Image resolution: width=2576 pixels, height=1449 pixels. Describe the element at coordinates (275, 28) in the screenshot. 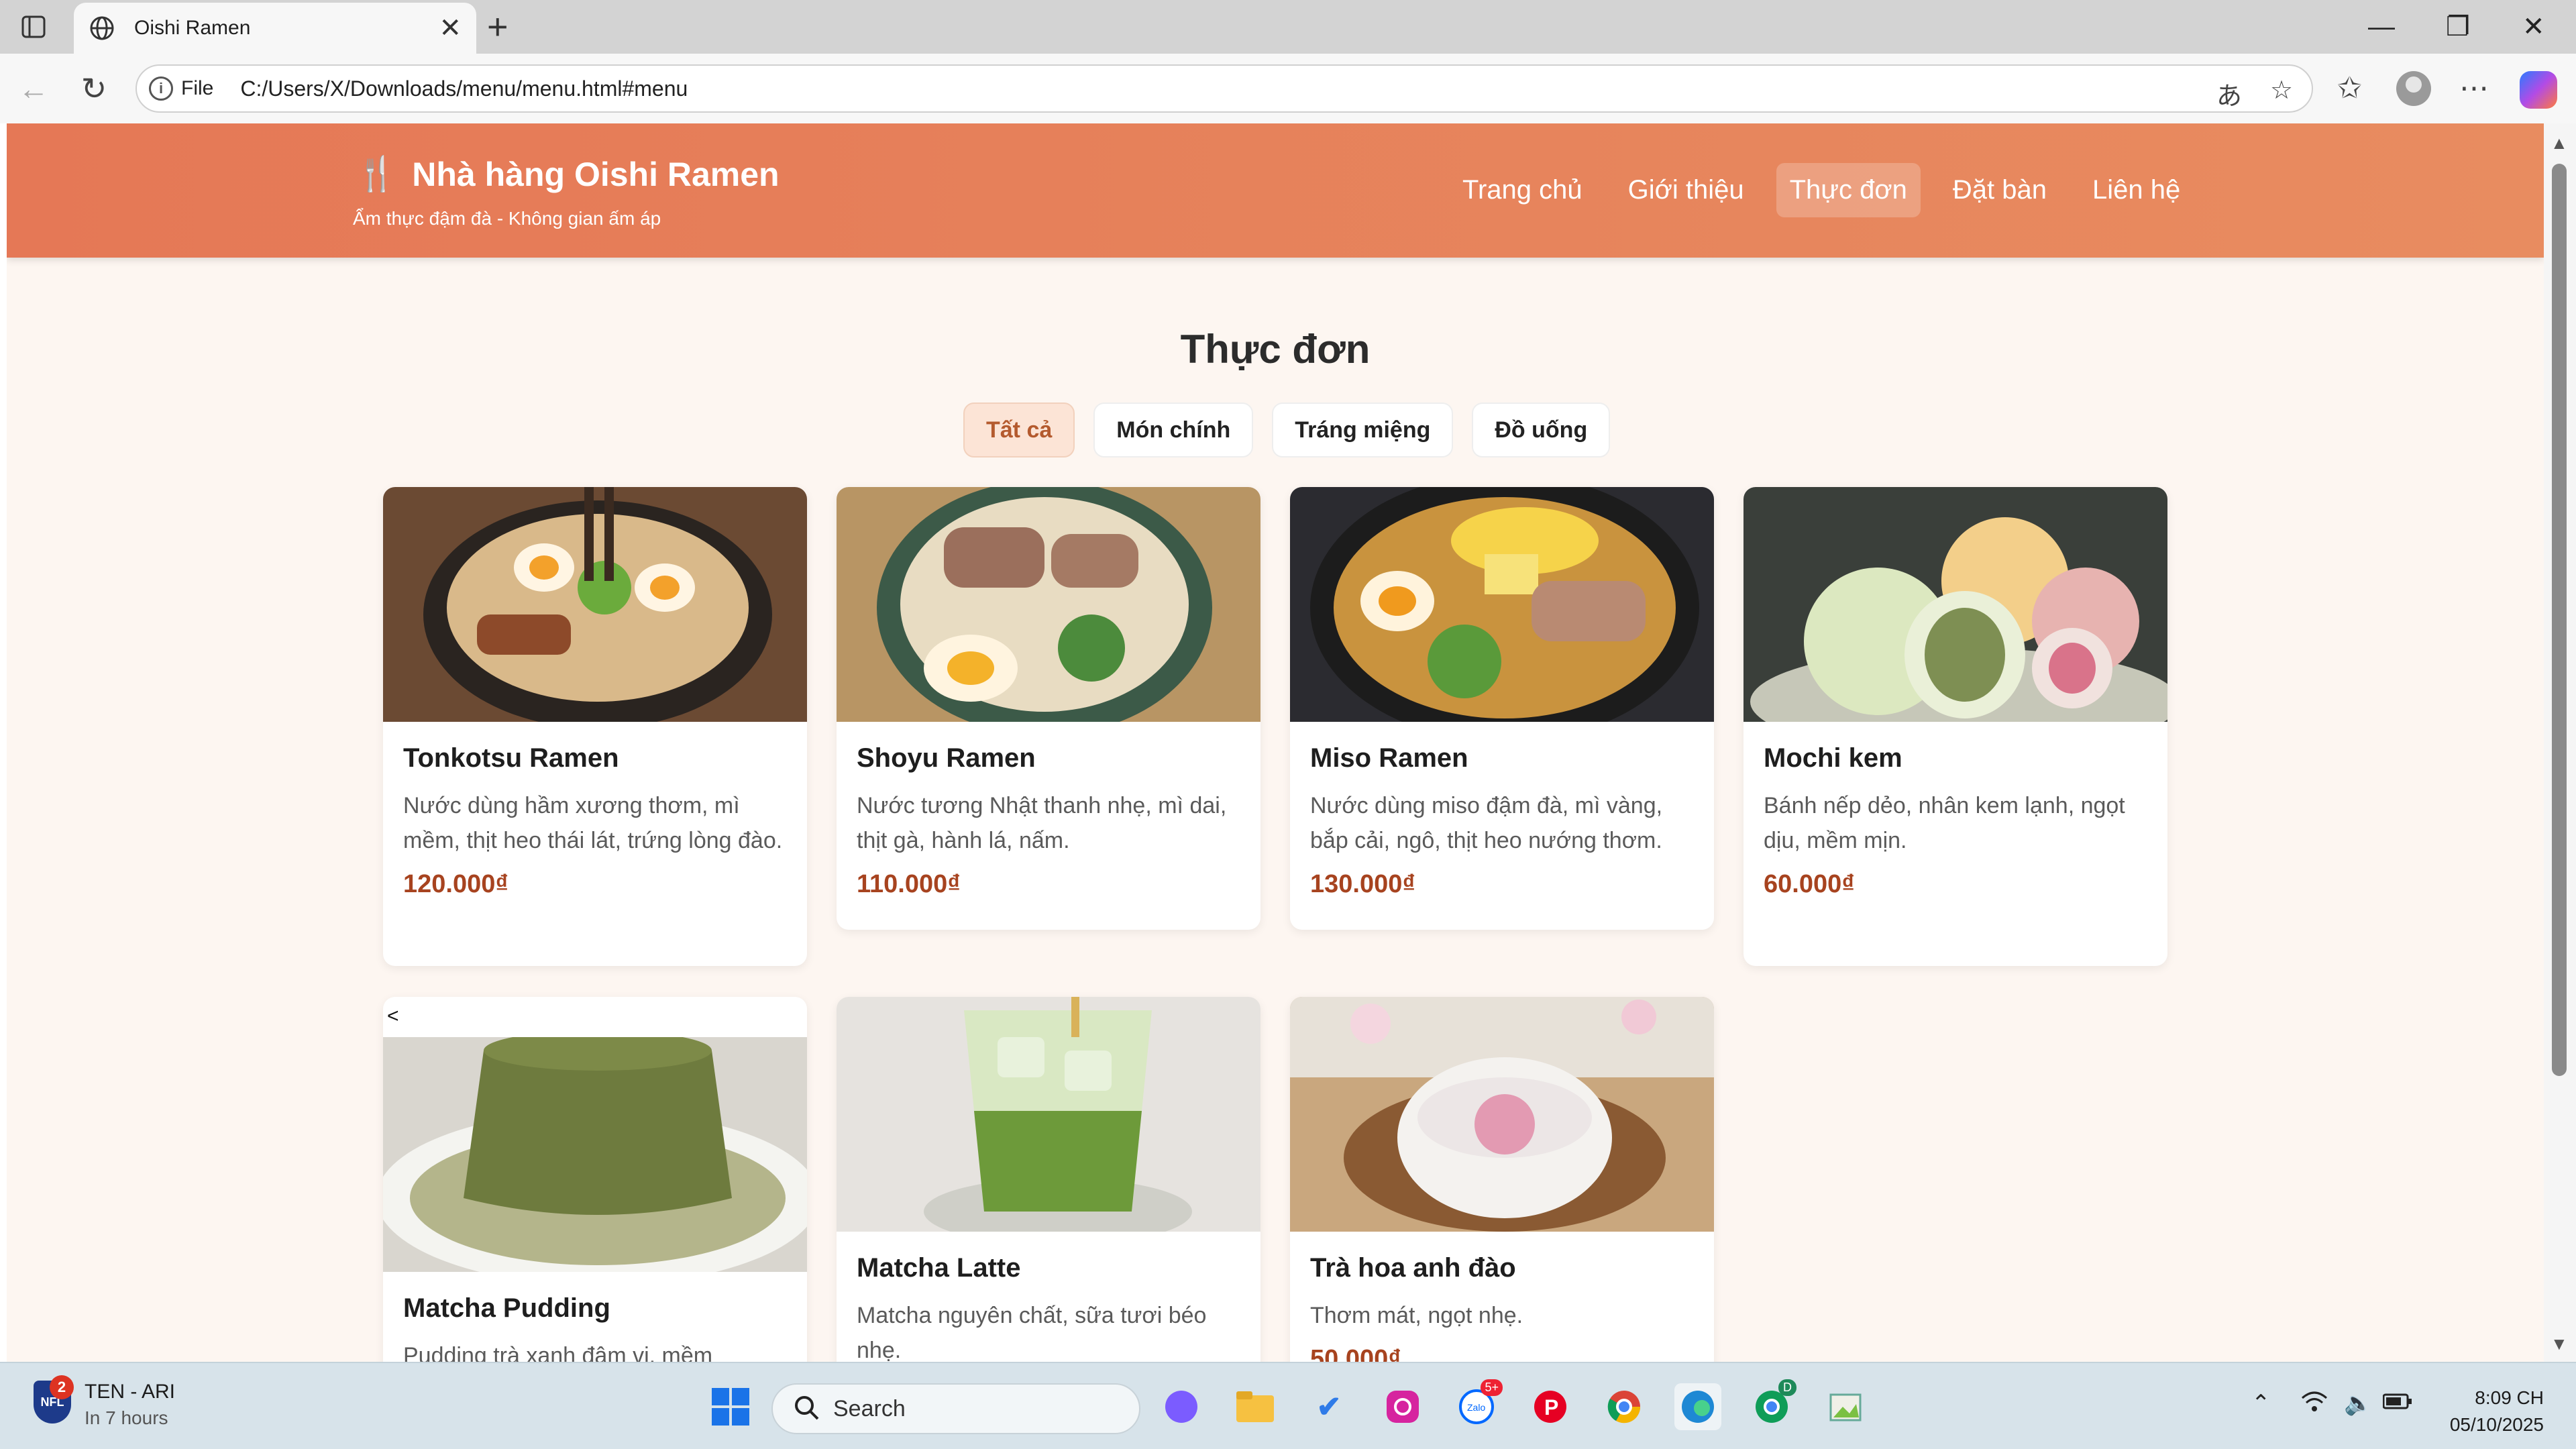

I see `browser-tab: Oishi Ramen ✕` at that location.